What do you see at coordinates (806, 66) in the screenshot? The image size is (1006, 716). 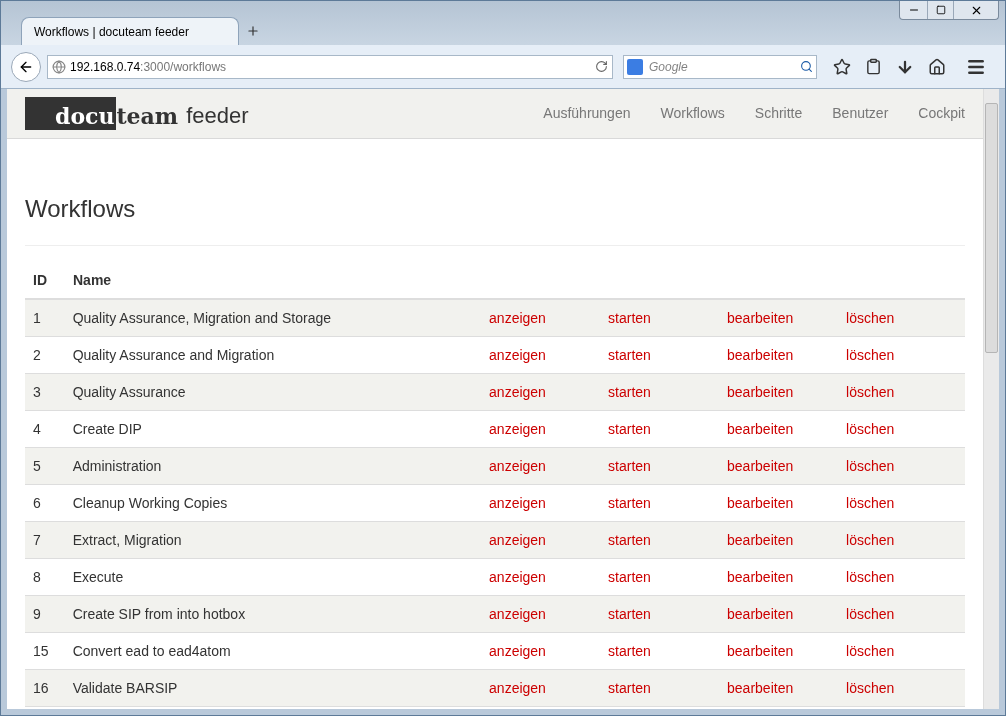 I see `search-icon` at bounding box center [806, 66].